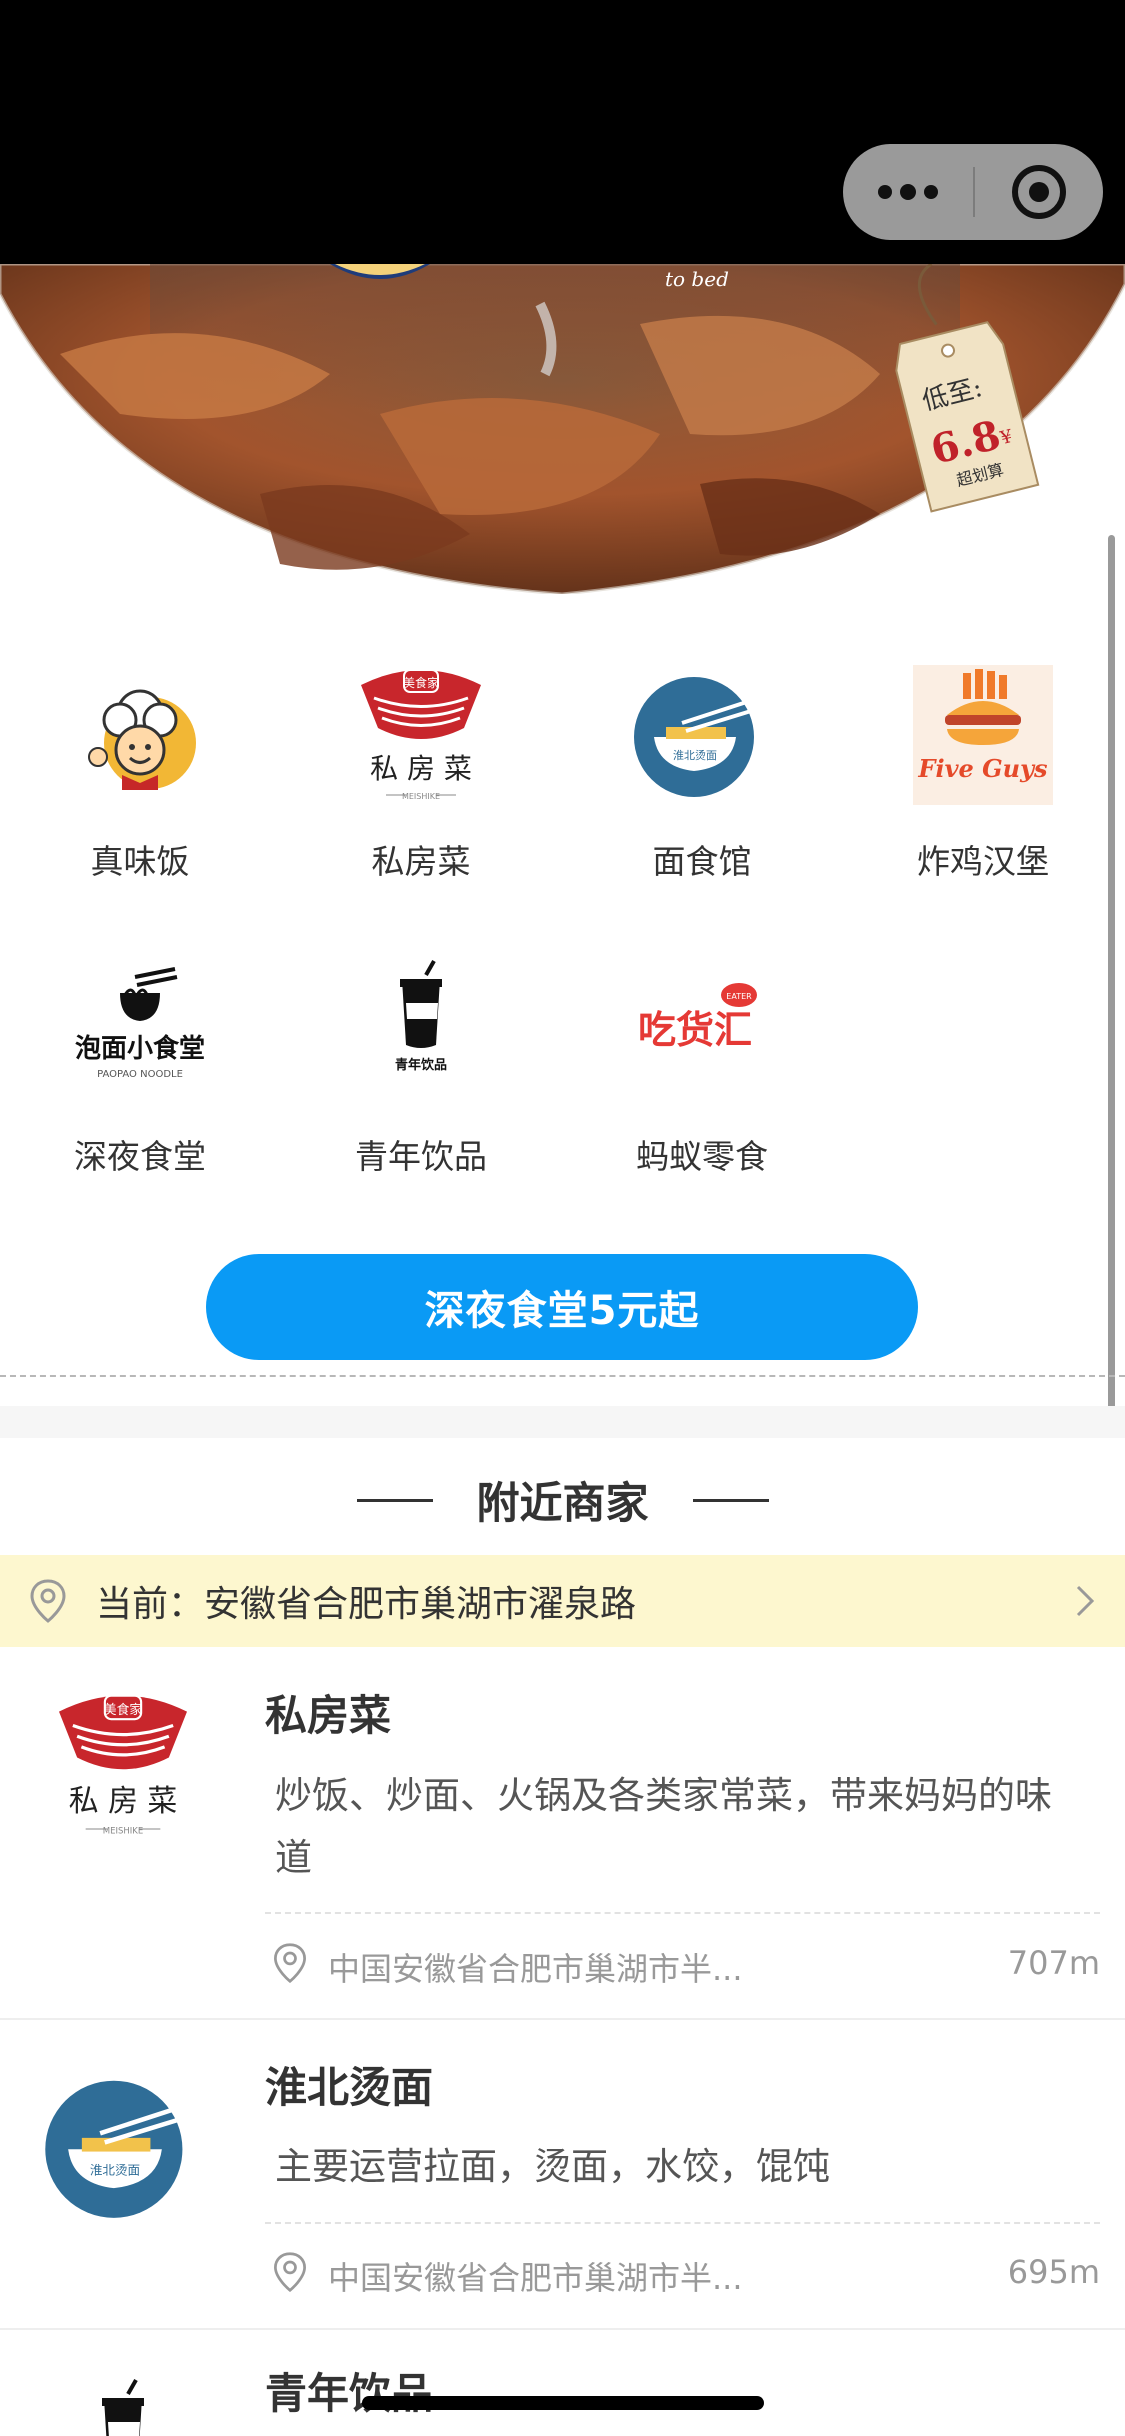  Describe the element at coordinates (730, 1500) in the screenshot. I see `heading-line-right` at that location.